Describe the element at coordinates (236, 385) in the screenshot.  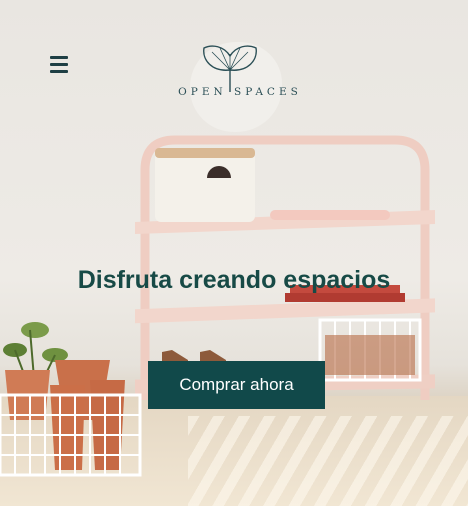
I see `shop-now-button: Comprar ahora` at that location.